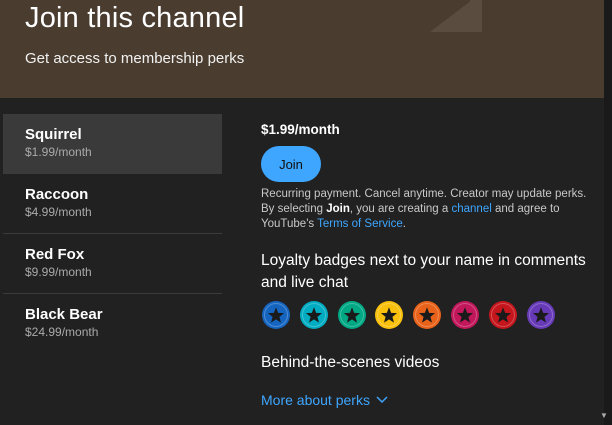 This screenshot has width=612, height=425. Describe the element at coordinates (472, 209) in the screenshot. I see `channel-link: channel` at that location.